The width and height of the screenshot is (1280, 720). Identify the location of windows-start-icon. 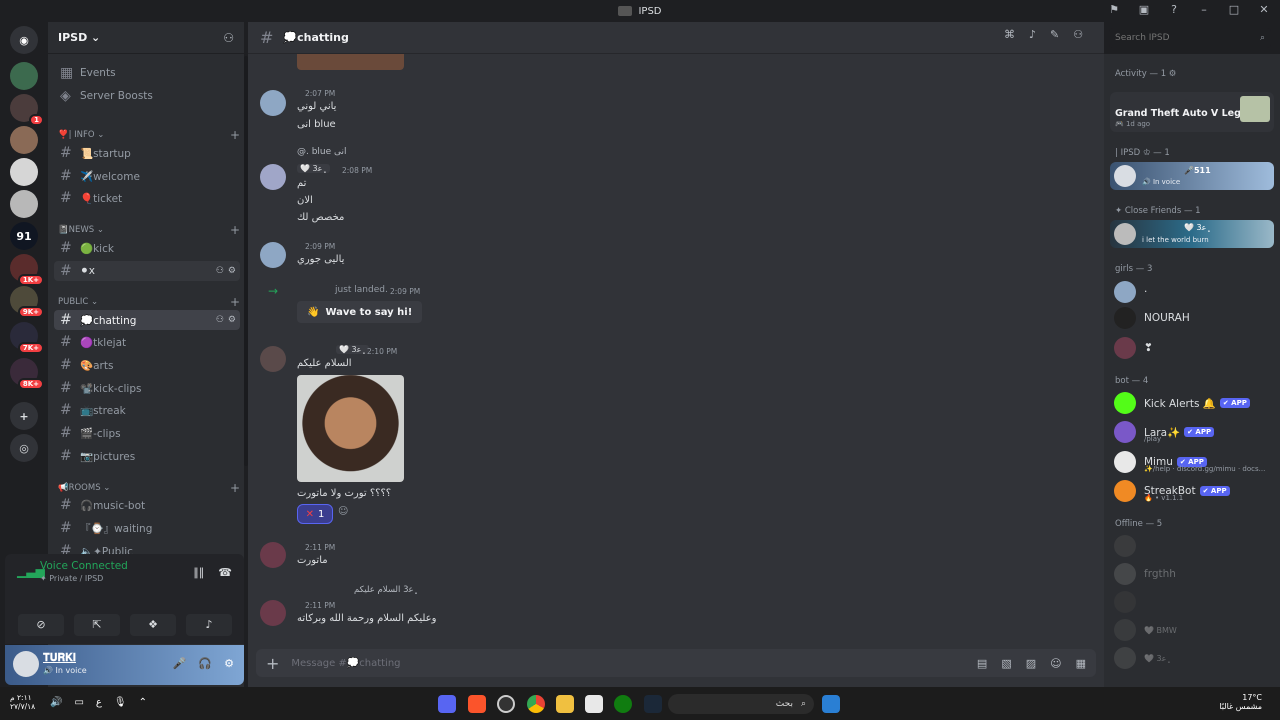
(831, 704).